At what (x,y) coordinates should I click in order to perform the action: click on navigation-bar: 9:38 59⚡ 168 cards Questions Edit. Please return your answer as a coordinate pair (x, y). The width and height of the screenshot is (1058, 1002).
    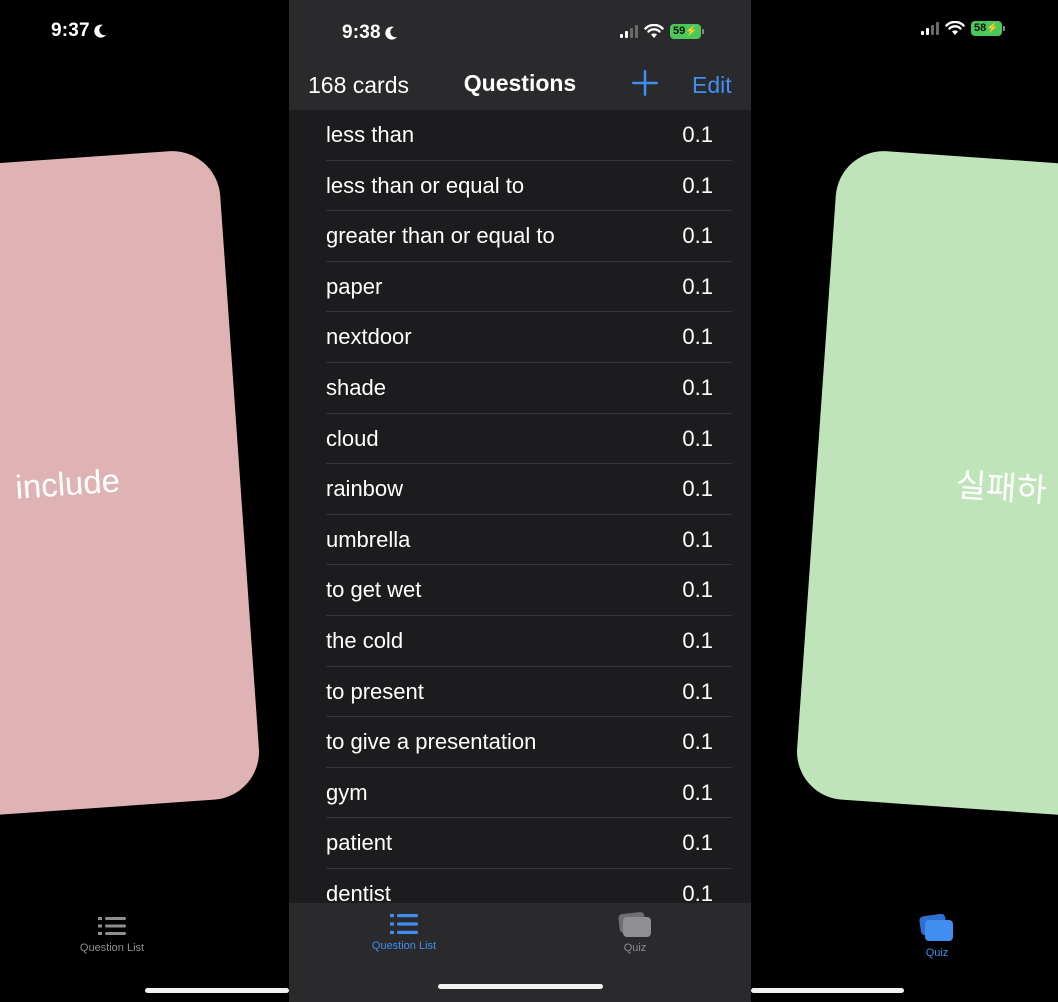
    Looking at the image, I should click on (520, 55).